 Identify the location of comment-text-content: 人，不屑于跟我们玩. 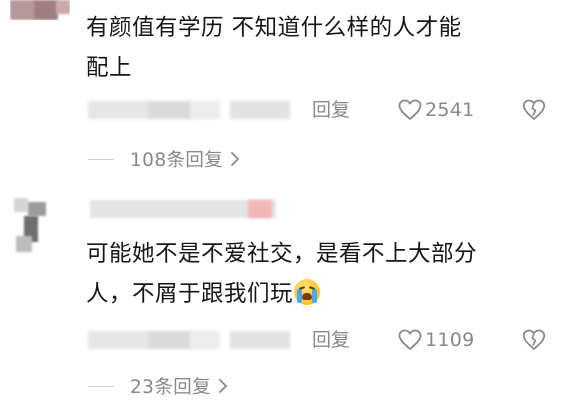
(190, 294).